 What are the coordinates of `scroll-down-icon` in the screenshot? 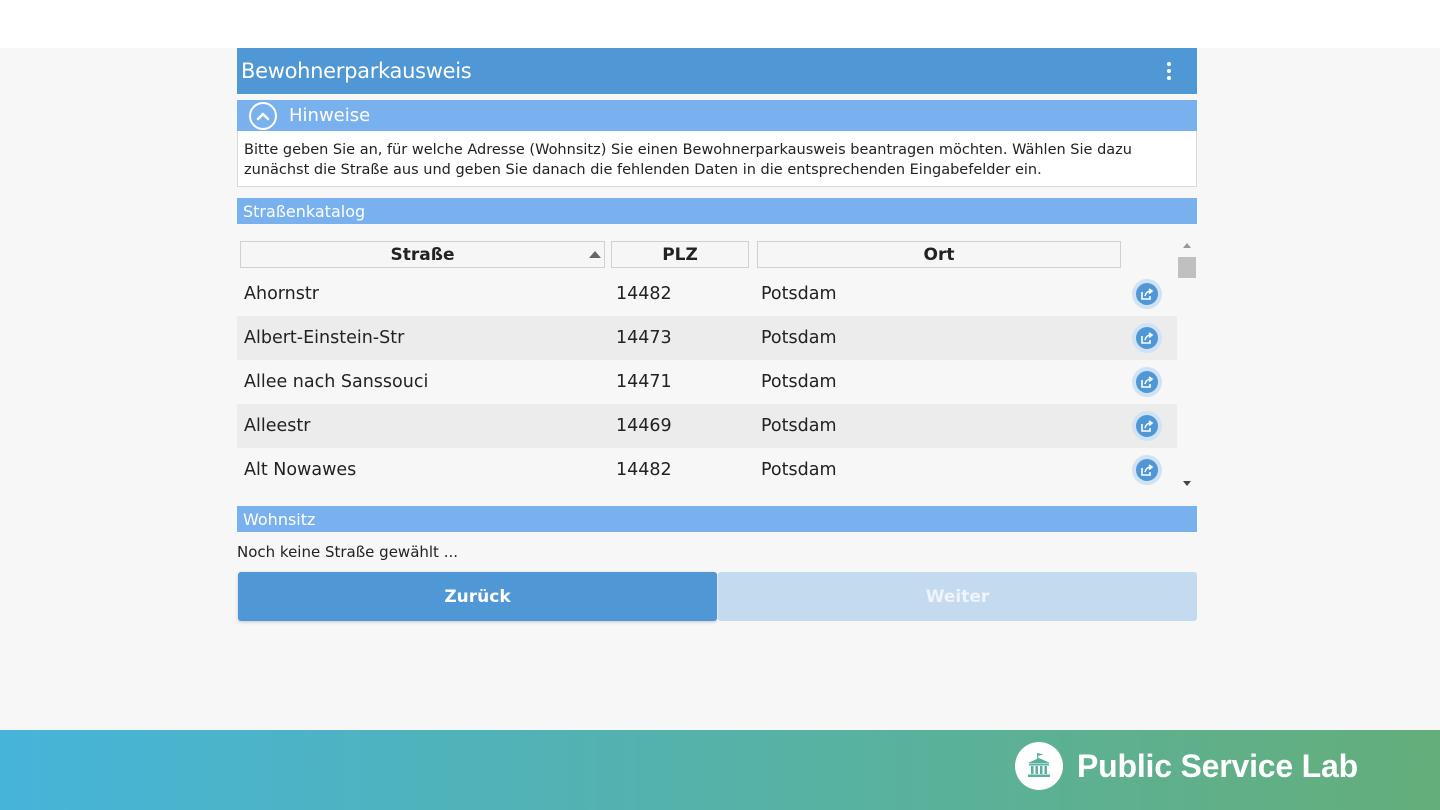 It's located at (1187, 483).